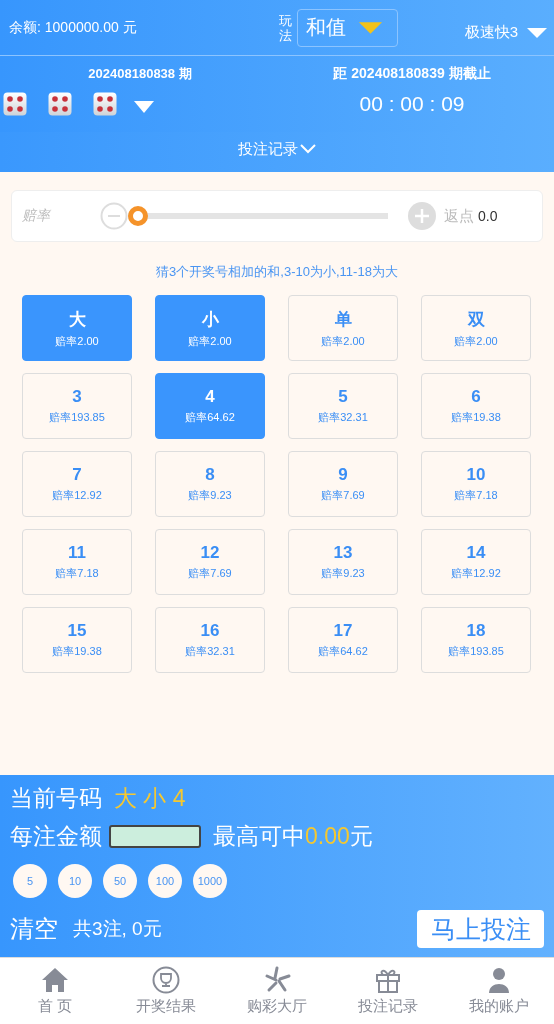 Image resolution: width=554 pixels, height=1024 pixels. Describe the element at coordinates (210, 406) in the screenshot. I see `bet-option: 4 赔率64.62` at that location.